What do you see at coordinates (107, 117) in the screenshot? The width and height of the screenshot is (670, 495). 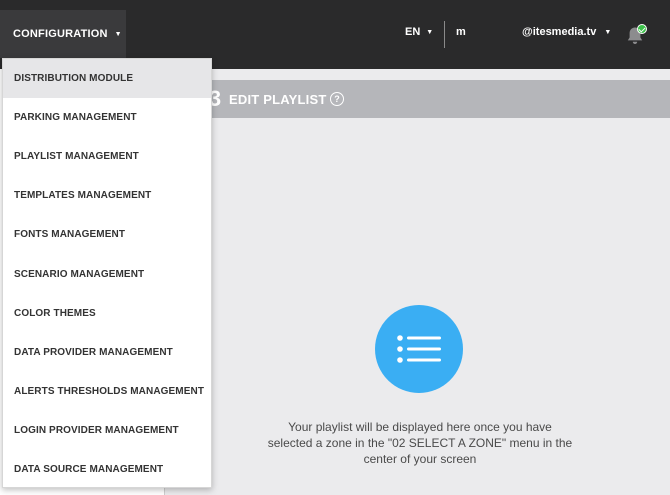 I see `menu-item-parking-management: PARKING MANAGEMENT` at bounding box center [107, 117].